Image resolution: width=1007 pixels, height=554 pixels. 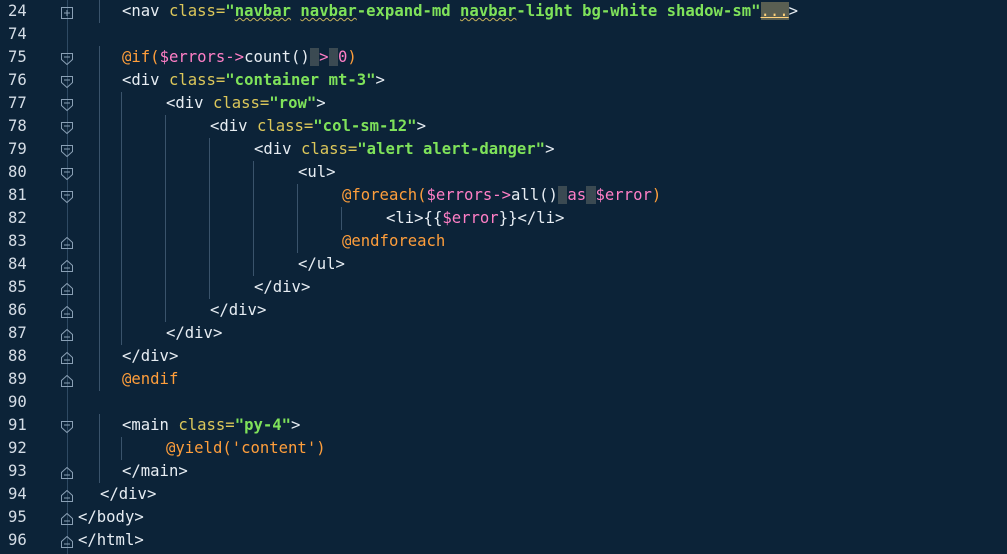 I want to click on code-line: 93 </main>, so click(x=503, y=471).